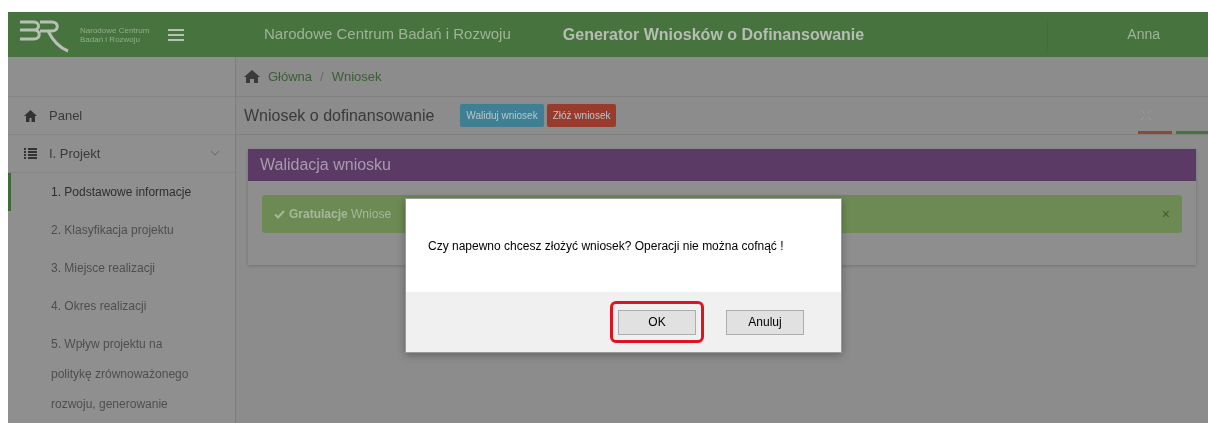  What do you see at coordinates (340, 214) in the screenshot?
I see `alert-text: Gratulacje Wniose` at bounding box center [340, 214].